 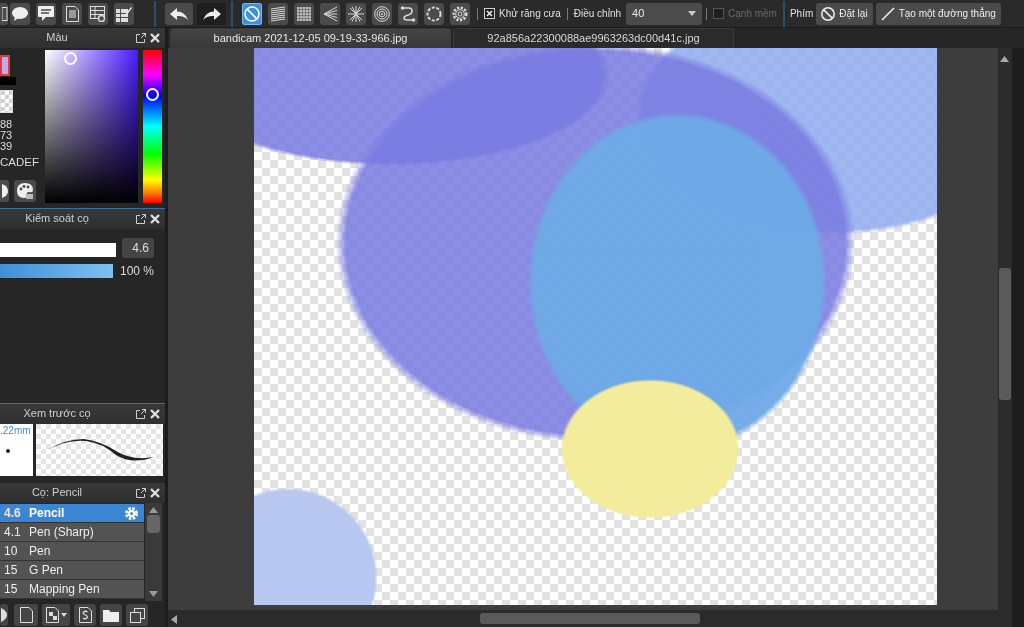 What do you see at coordinates (752, 13) in the screenshot?
I see `checkbox-label: Cạnh mềm` at bounding box center [752, 13].